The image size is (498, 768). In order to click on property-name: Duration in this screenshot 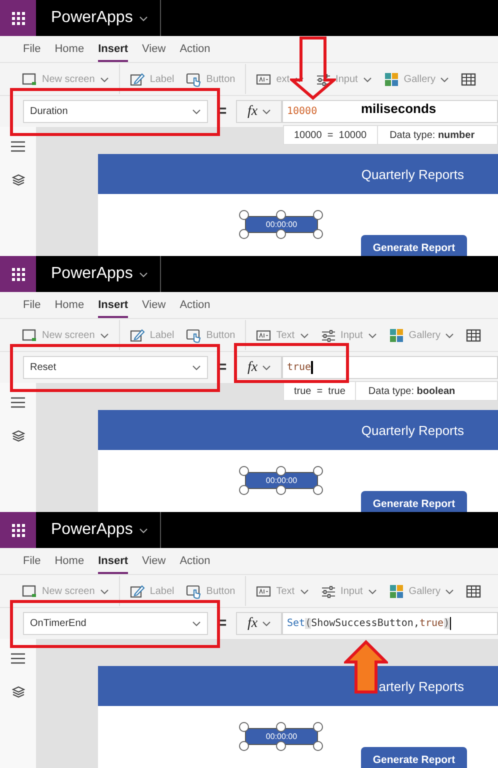, I will do `click(49, 111)`.